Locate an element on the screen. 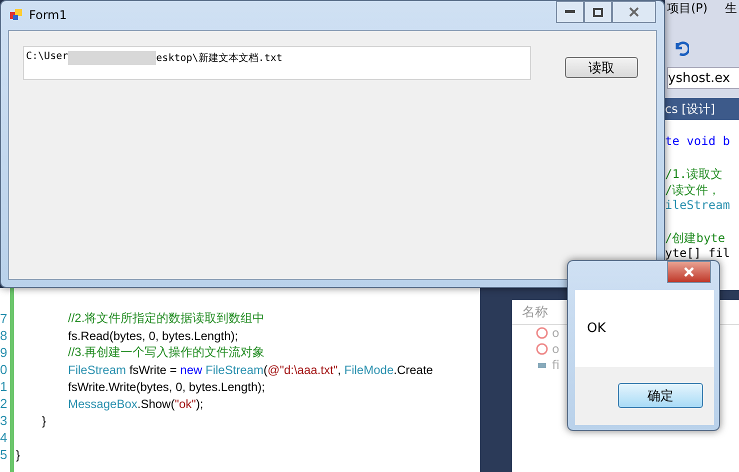  code-line: yte[] fil is located at coordinates (698, 254).